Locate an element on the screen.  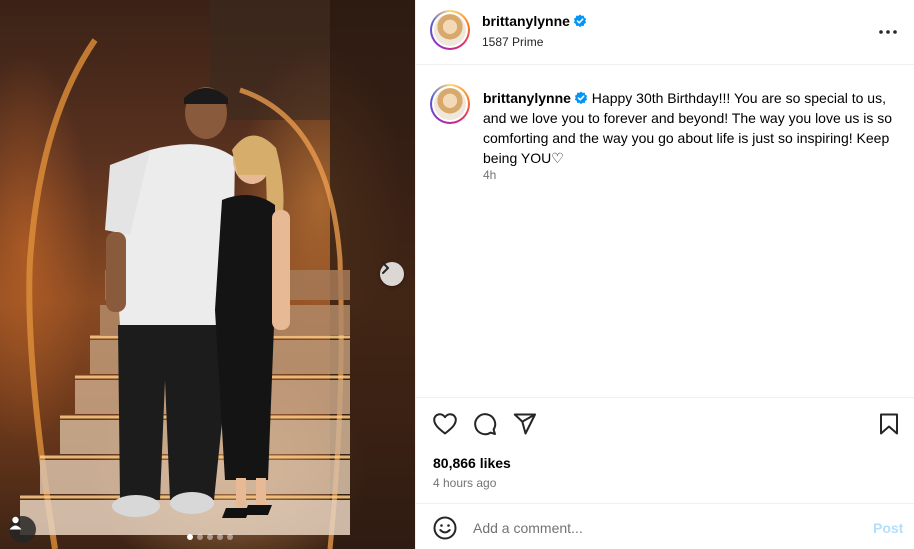
emoji-icon is located at coordinates (445, 528).